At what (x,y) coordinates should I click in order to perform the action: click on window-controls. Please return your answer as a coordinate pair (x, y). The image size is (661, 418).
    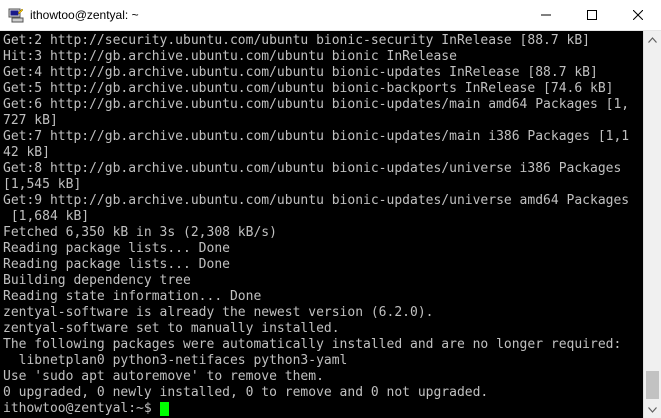
    Looking at the image, I should click on (592, 15).